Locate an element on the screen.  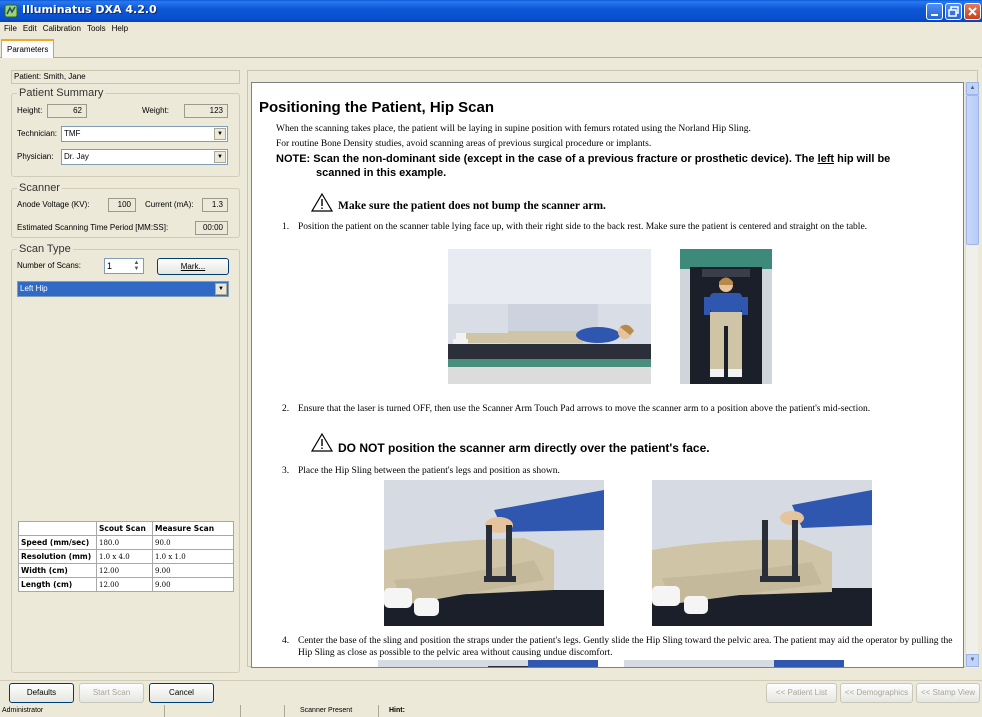
menu-edit: Edit is located at coordinates (30, 28).